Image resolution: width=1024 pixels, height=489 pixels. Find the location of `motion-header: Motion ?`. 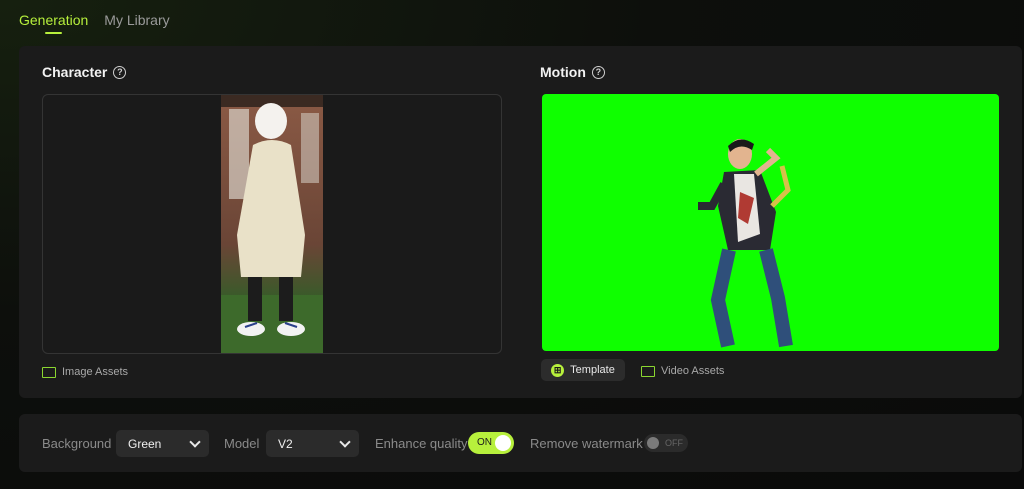

motion-header: Motion ? is located at coordinates (572, 72).